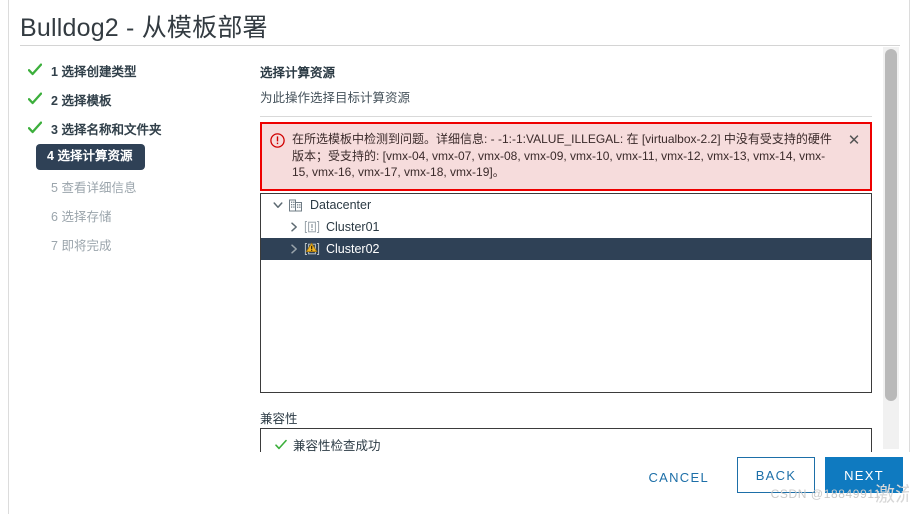 This screenshot has height=514, width=918. Describe the element at coordinates (81, 100) in the screenshot. I see `sidebar-item-label: 2 选择模板` at that location.